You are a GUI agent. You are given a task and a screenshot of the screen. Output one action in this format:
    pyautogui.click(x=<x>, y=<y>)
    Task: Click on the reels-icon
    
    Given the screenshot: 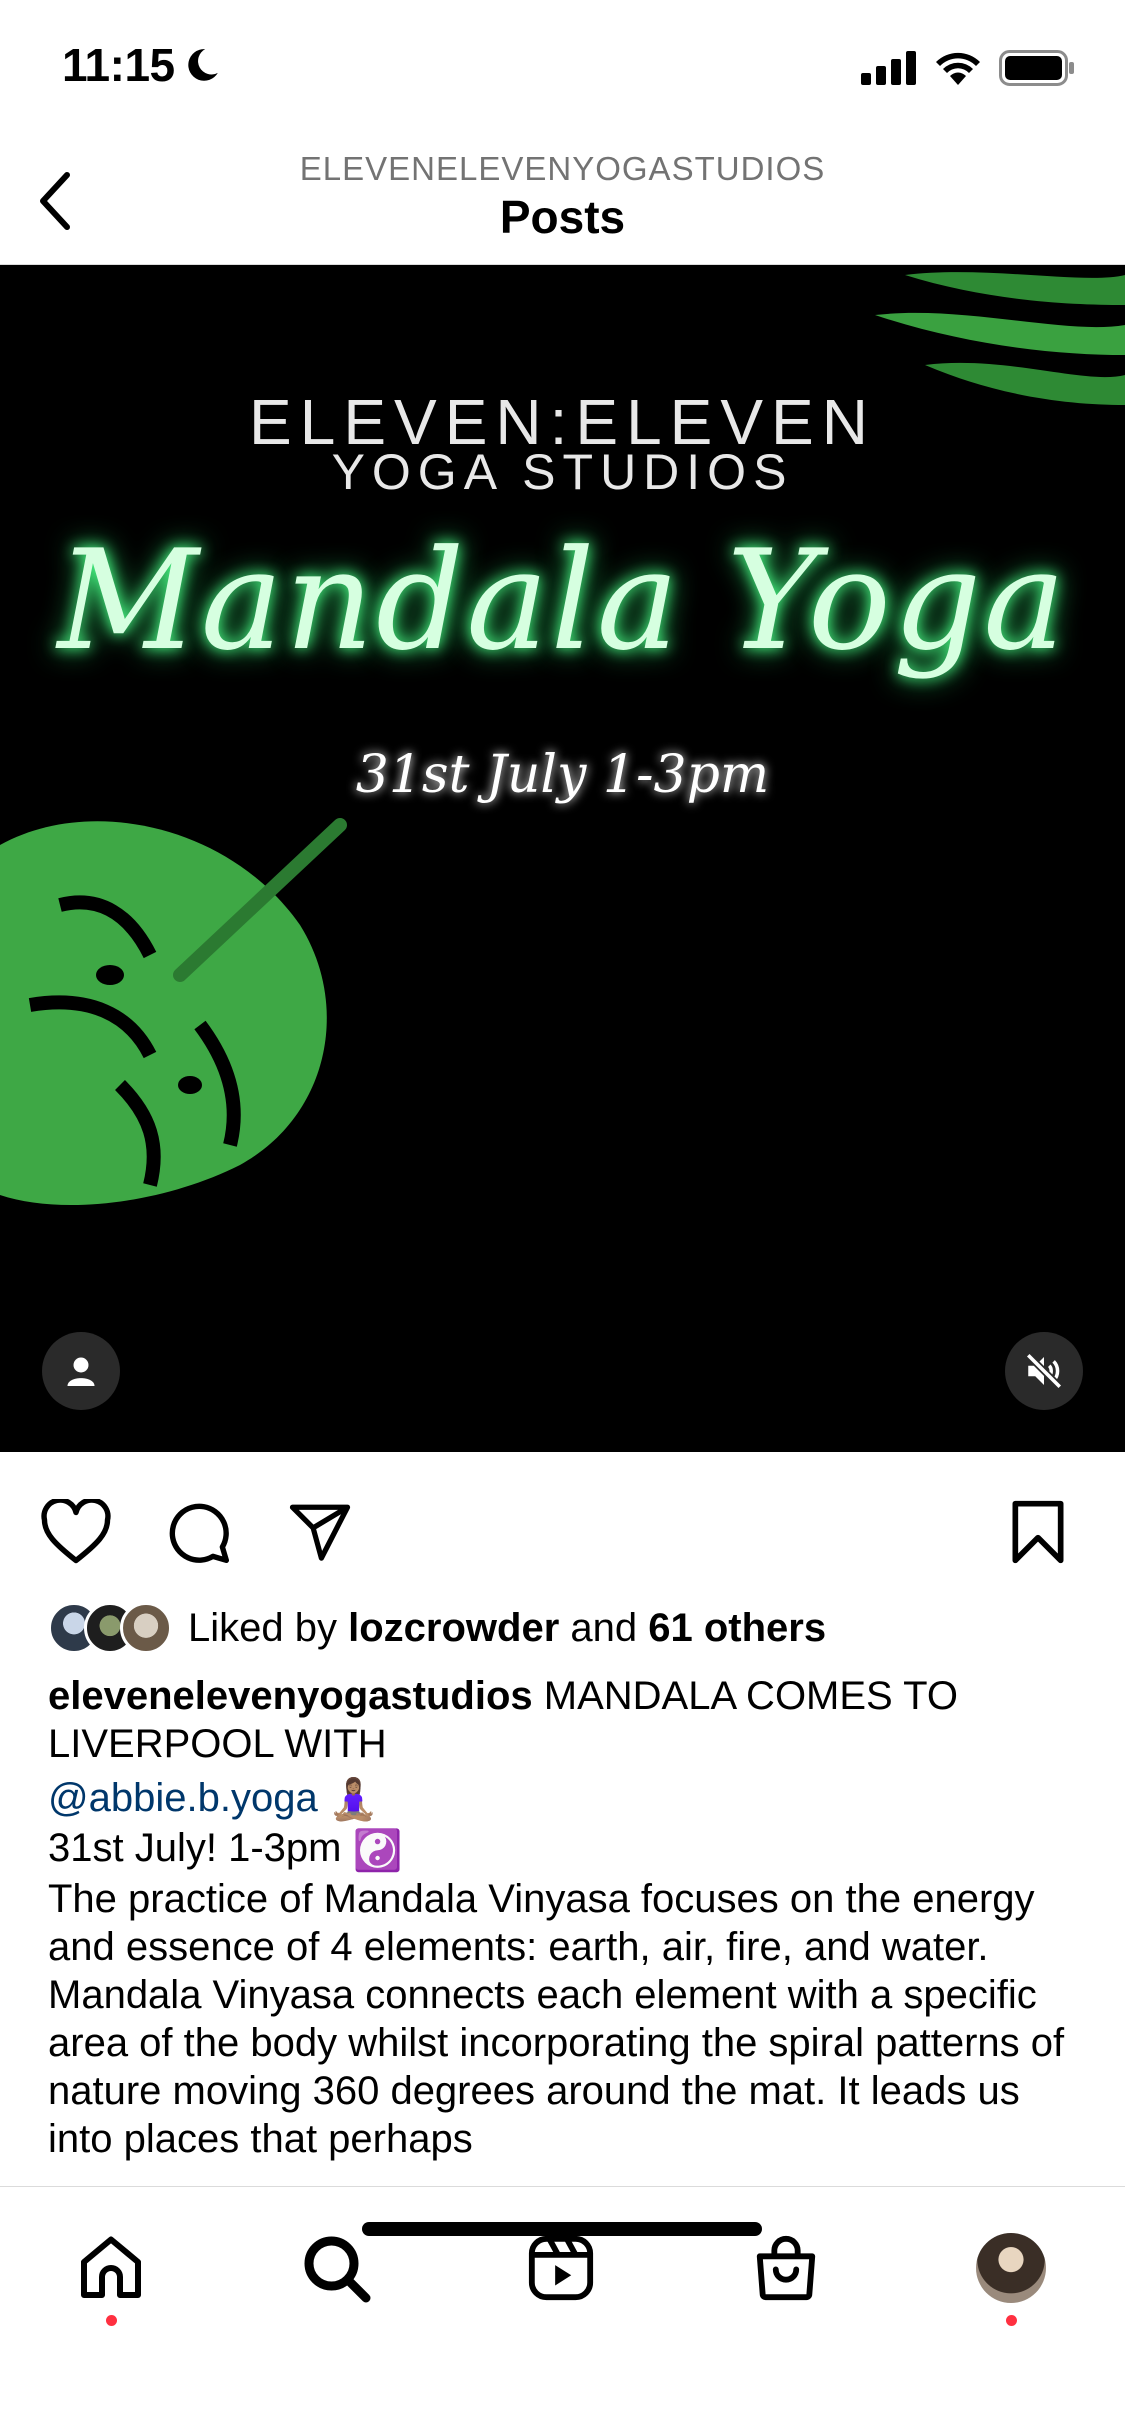 What is the action you would take?
    pyautogui.click(x=561, y=2268)
    